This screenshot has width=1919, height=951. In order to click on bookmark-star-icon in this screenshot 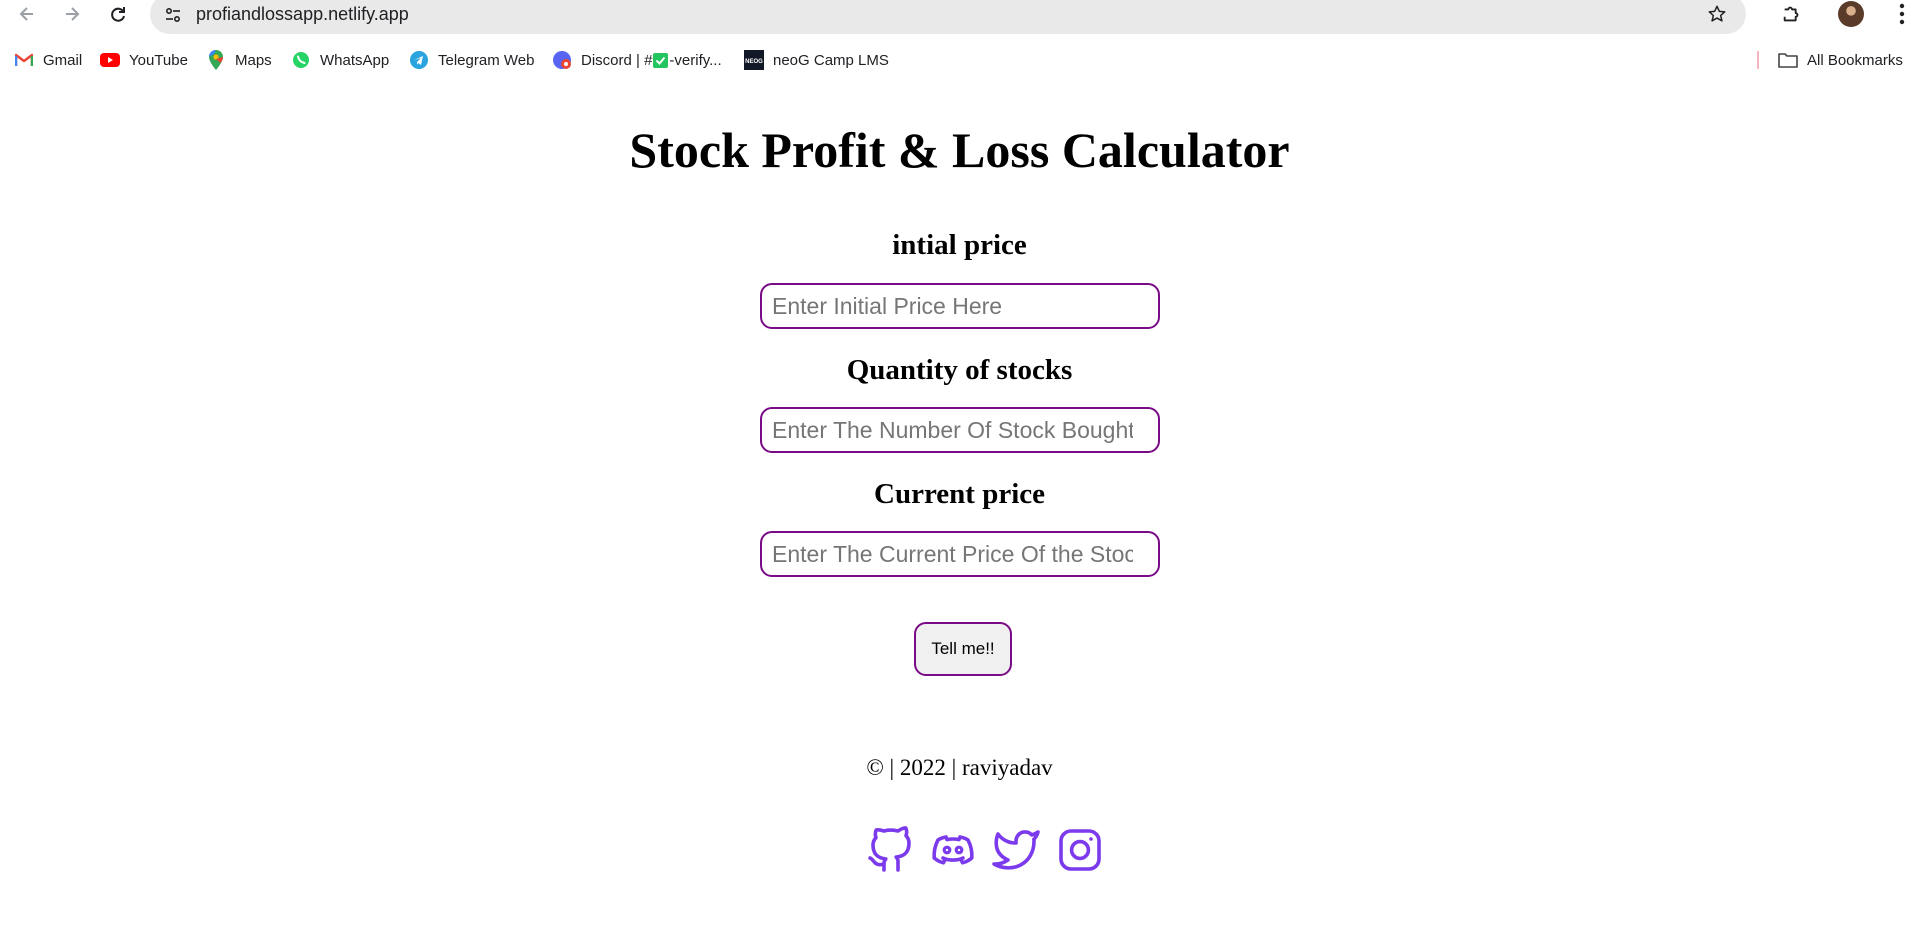, I will do `click(1717, 14)`.